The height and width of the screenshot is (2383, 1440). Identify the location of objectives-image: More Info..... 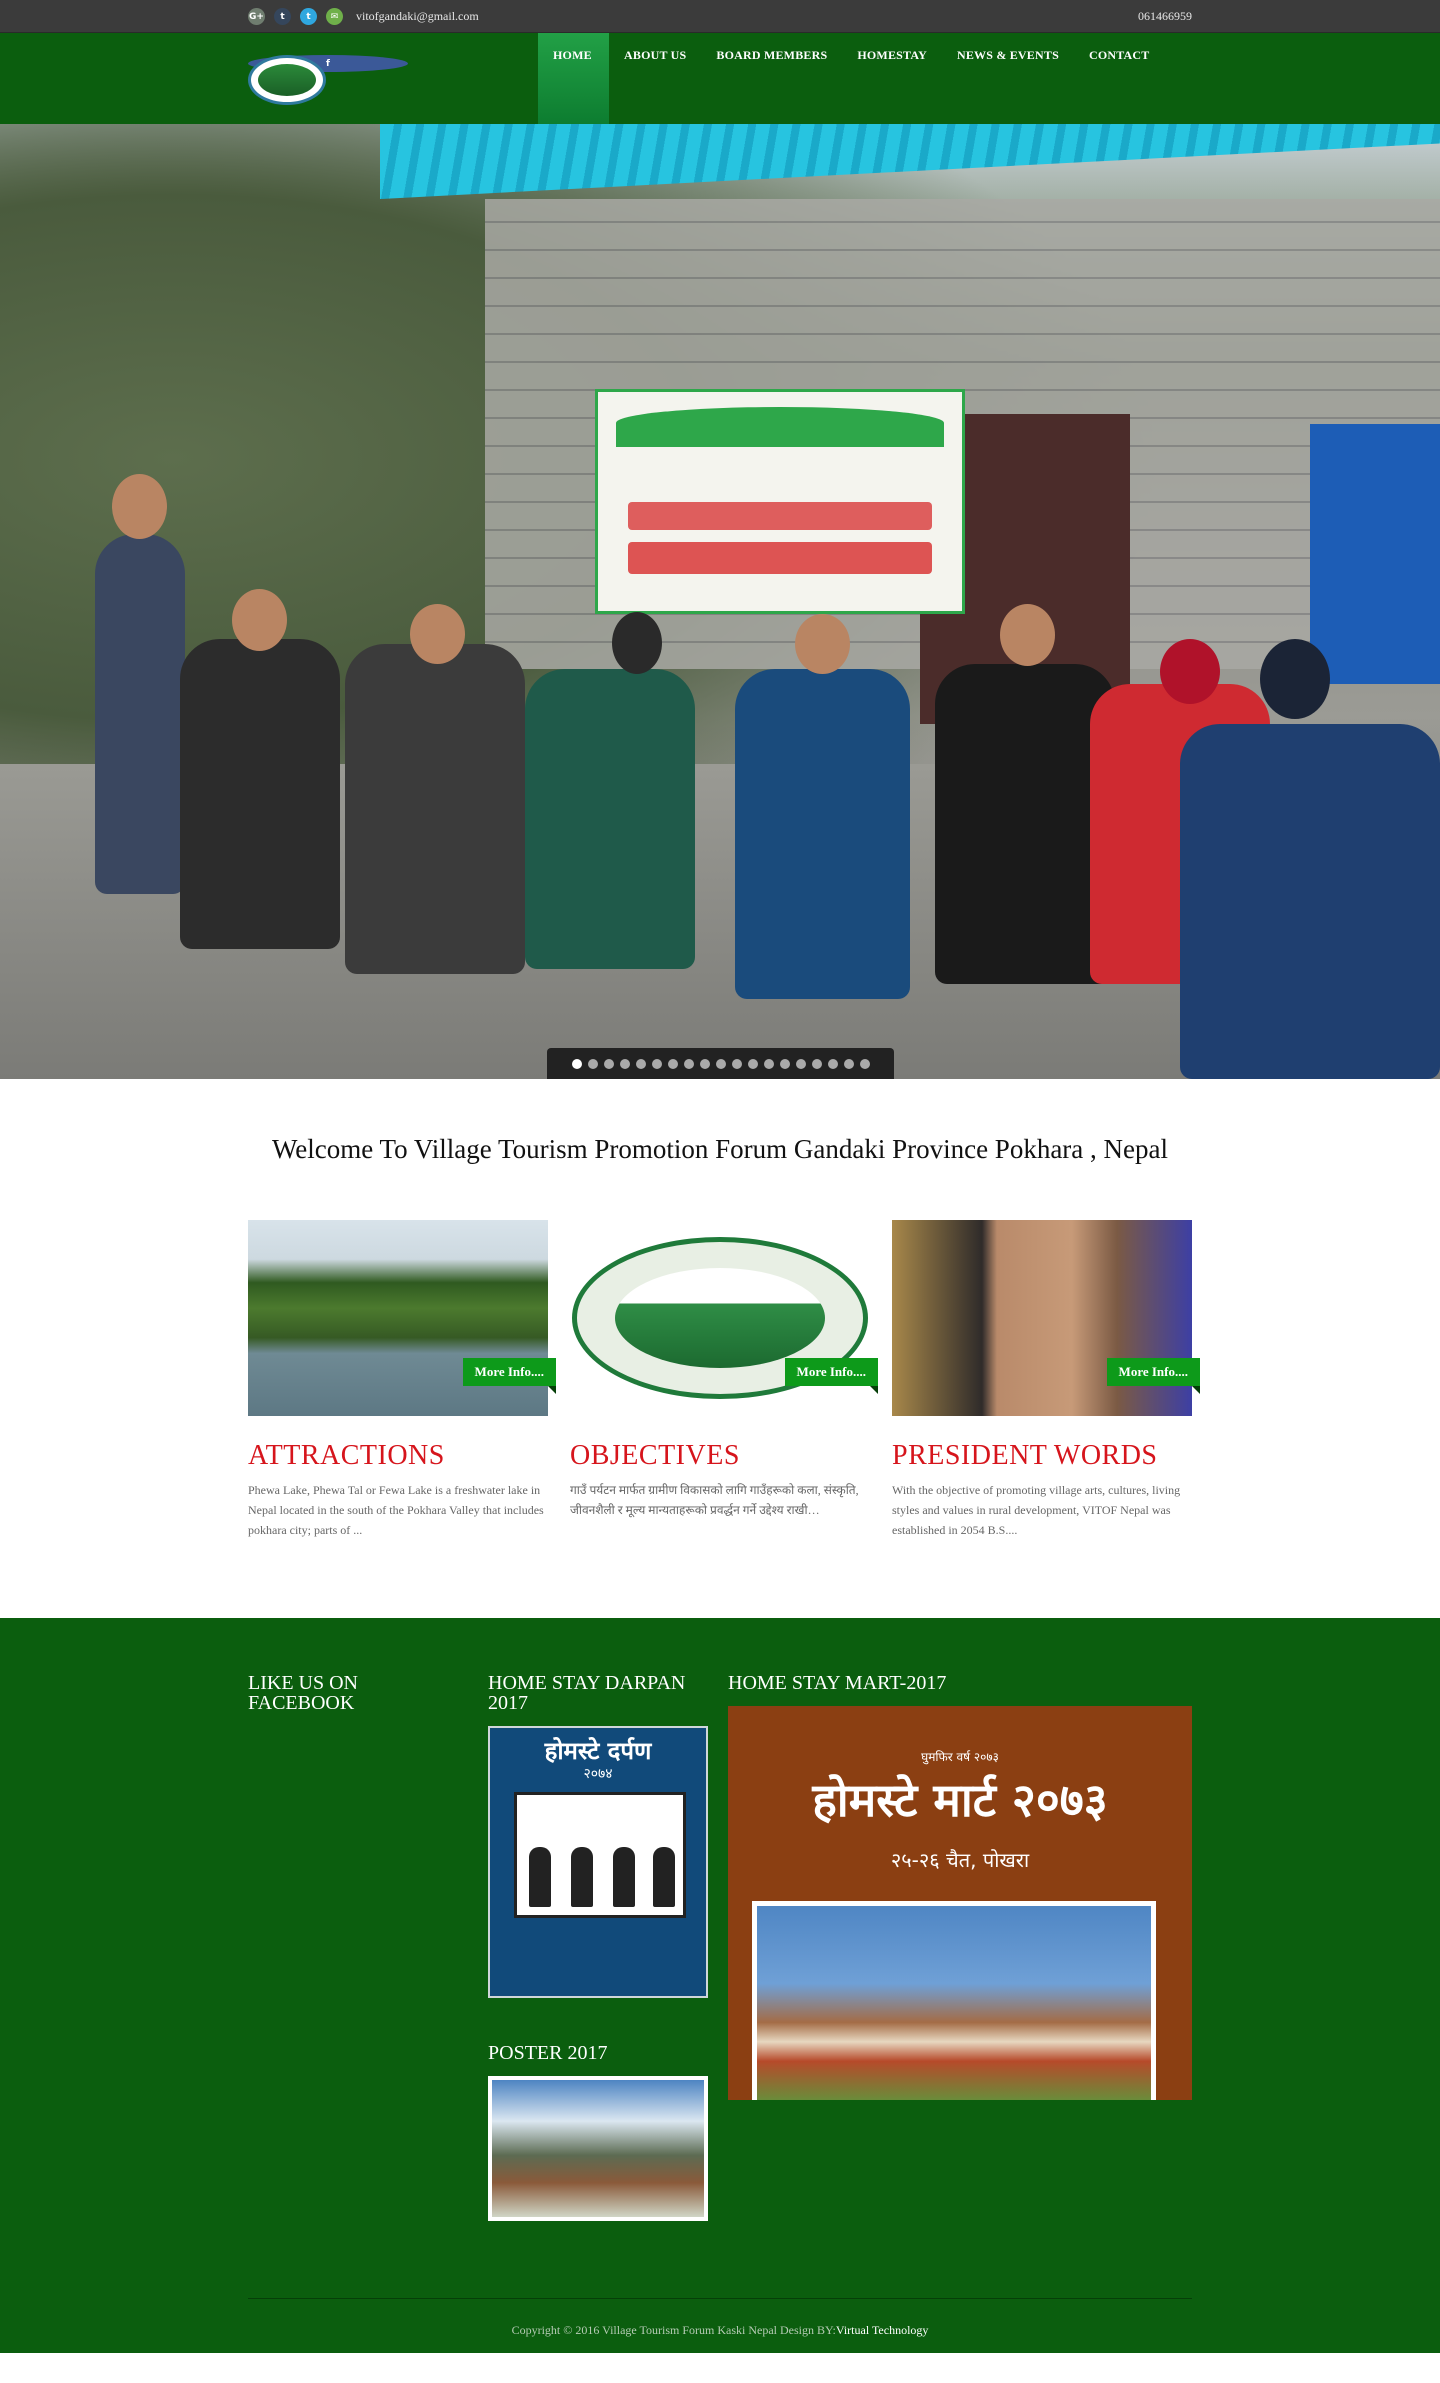
(724, 1318).